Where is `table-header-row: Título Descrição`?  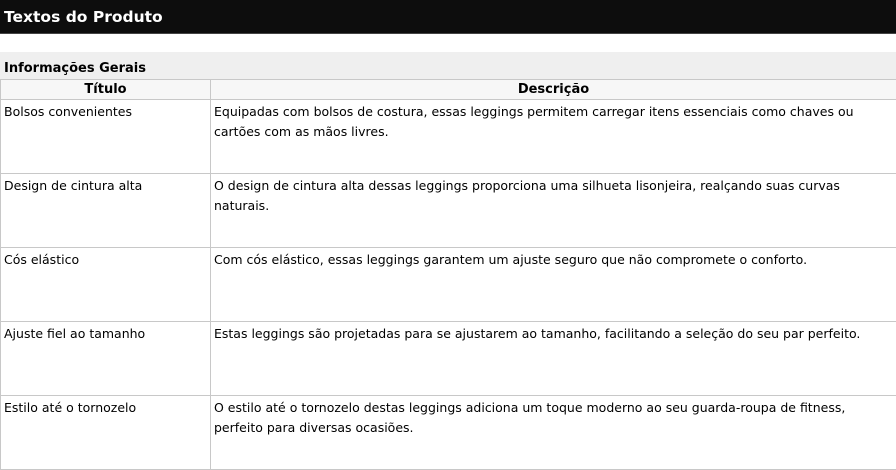 table-header-row: Título Descrição is located at coordinates (448, 89).